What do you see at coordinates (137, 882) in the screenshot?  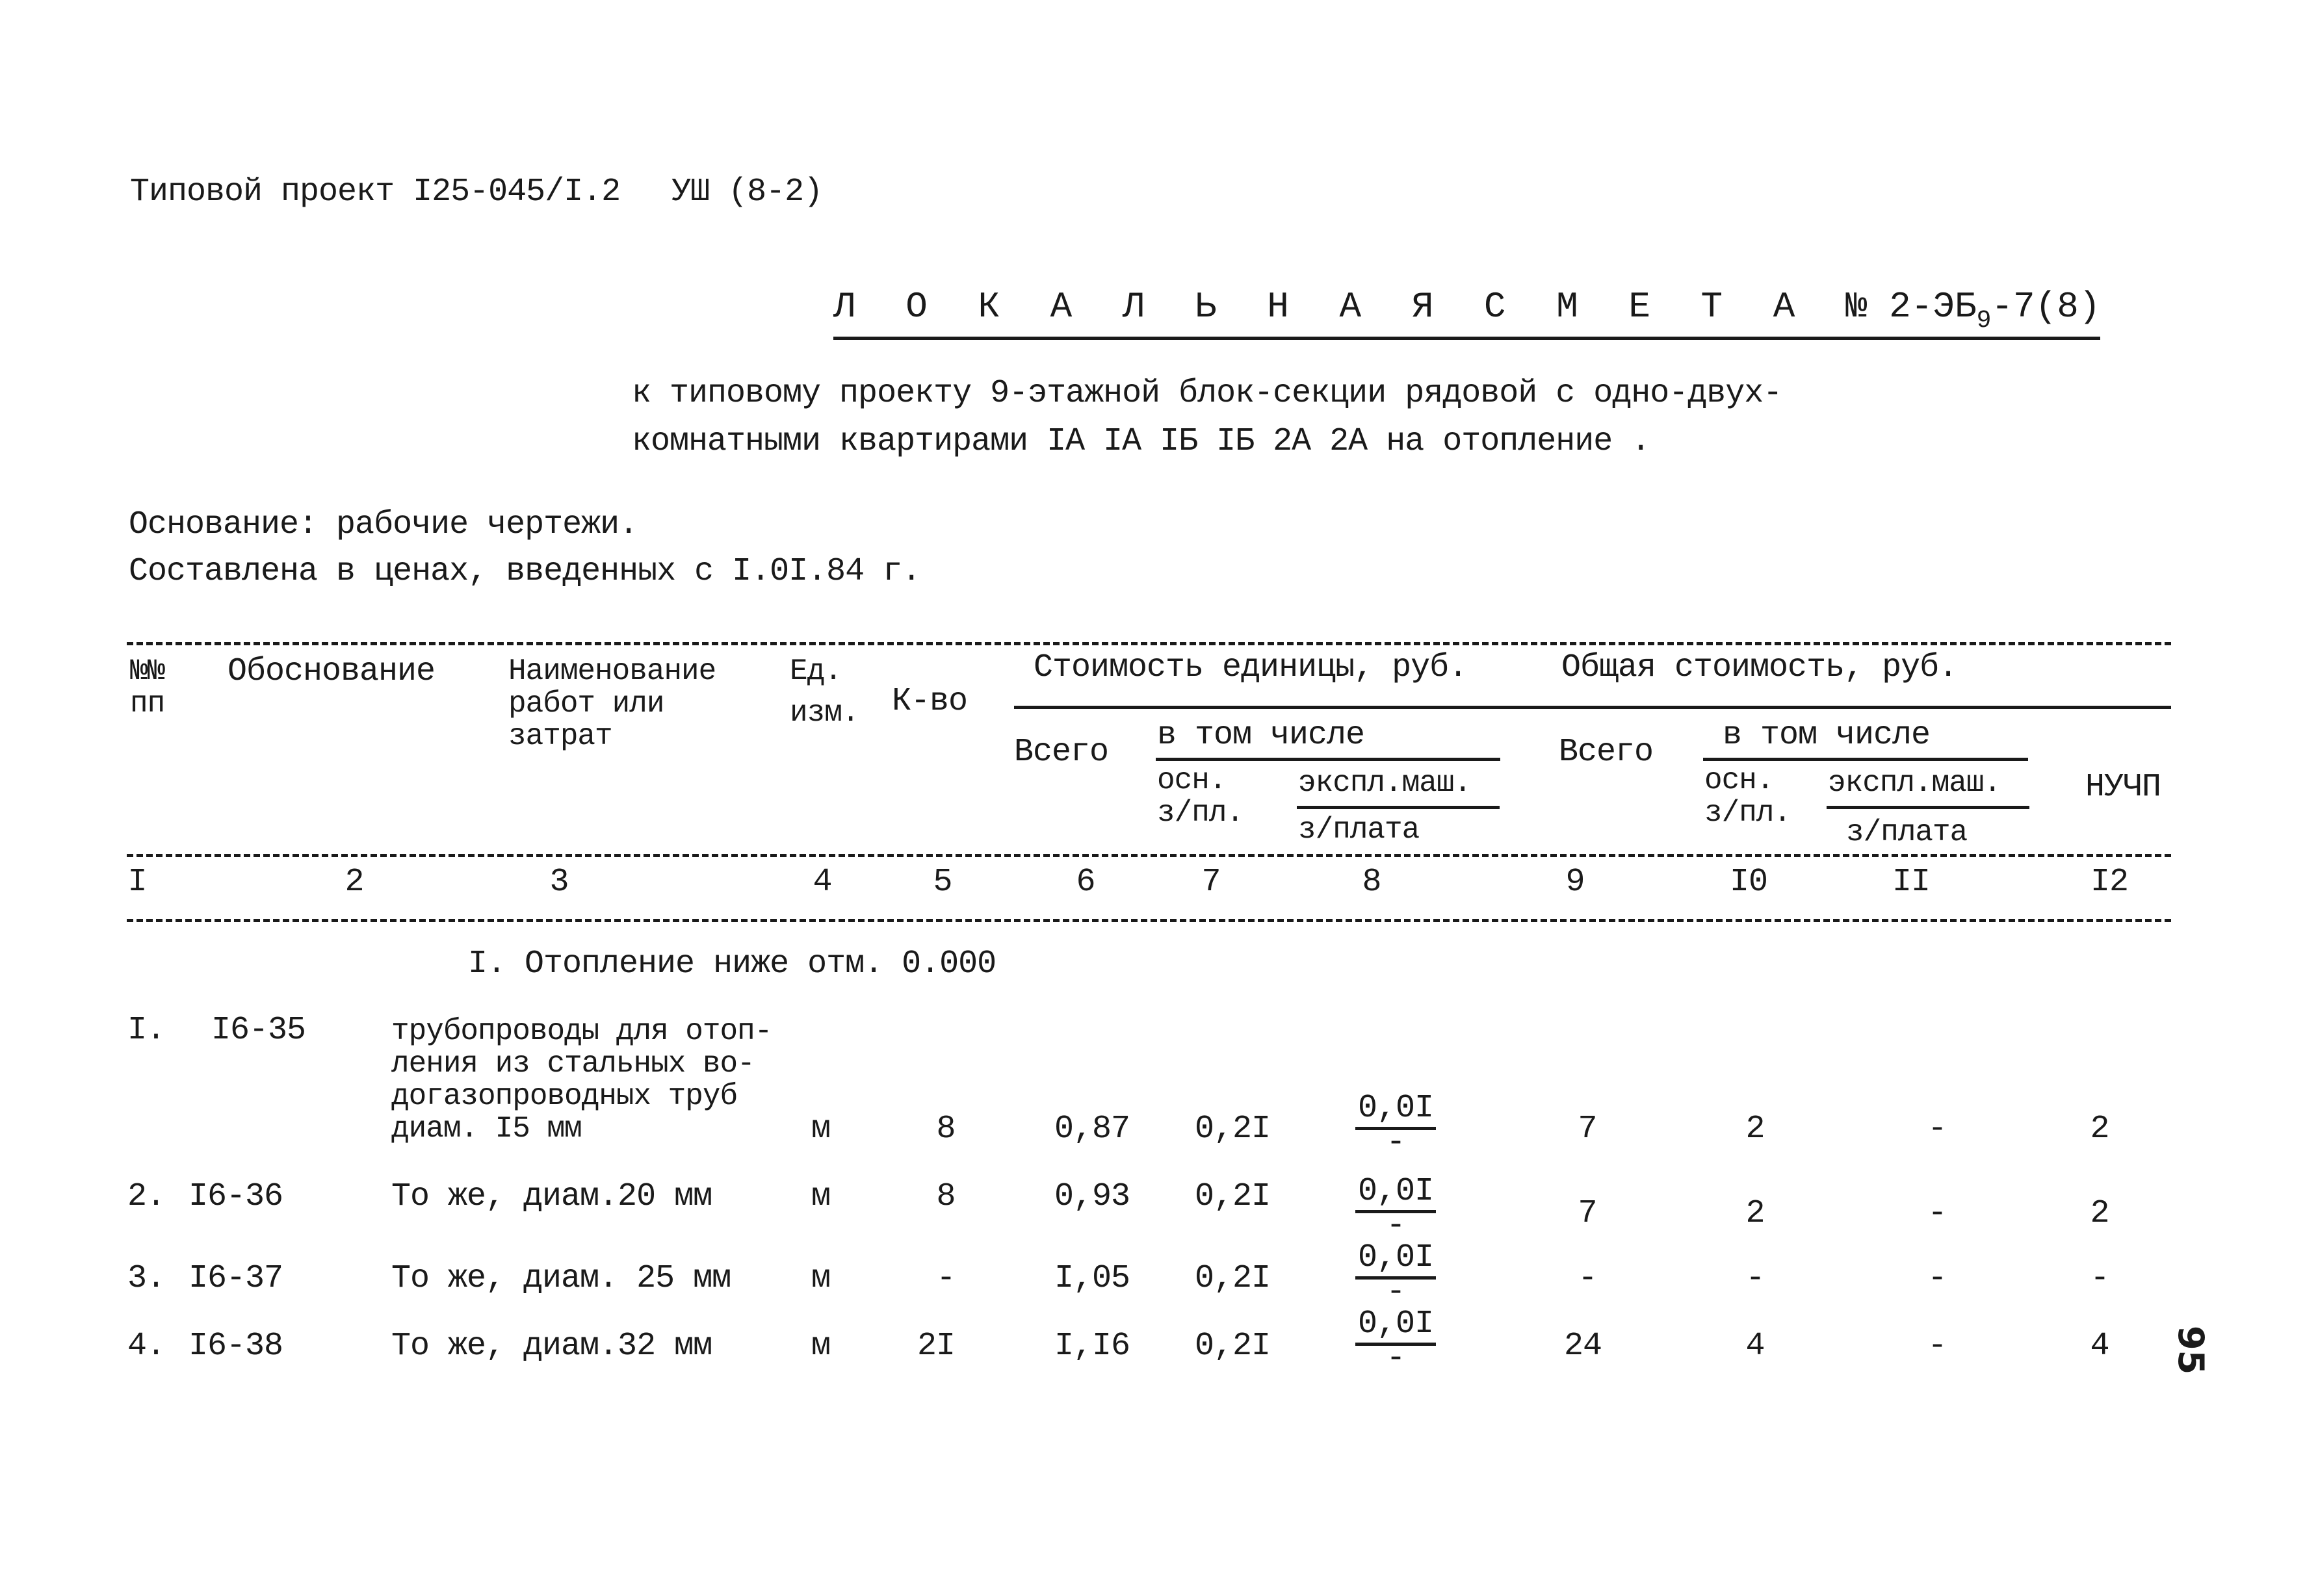 I see `column-number: I` at bounding box center [137, 882].